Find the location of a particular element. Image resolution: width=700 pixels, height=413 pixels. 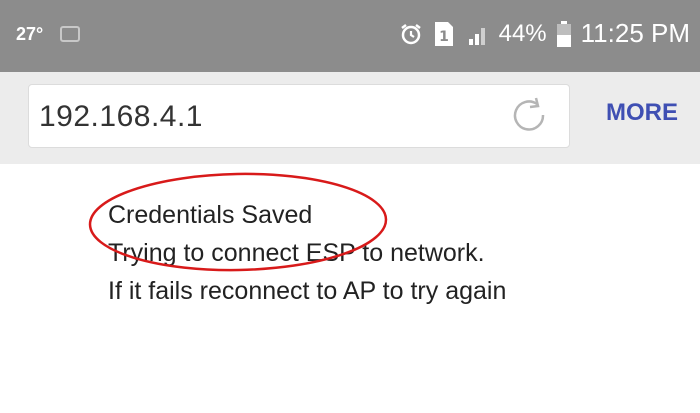

svg-text: 1 is located at coordinates (444, 37).